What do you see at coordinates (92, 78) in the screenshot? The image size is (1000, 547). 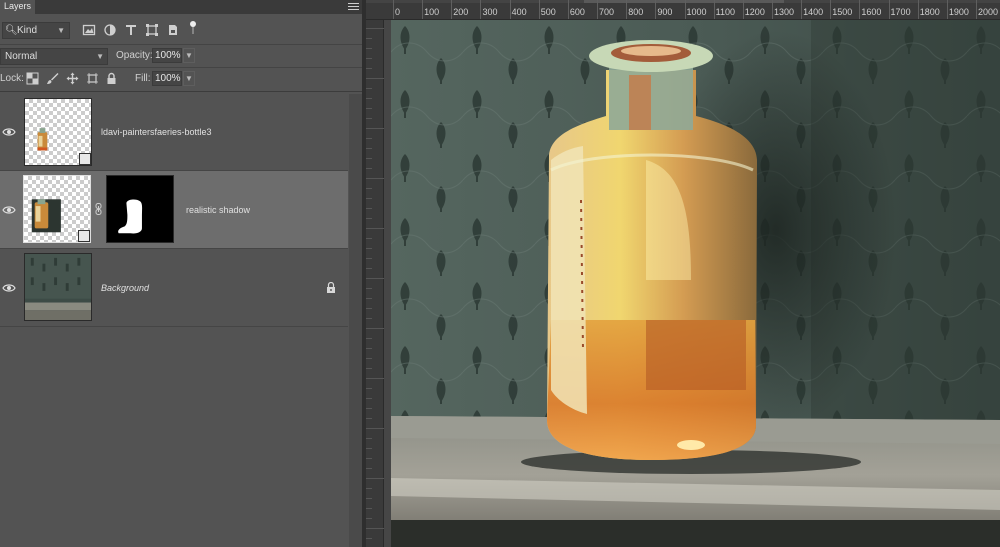 I see `lock-artboard-icon` at bounding box center [92, 78].